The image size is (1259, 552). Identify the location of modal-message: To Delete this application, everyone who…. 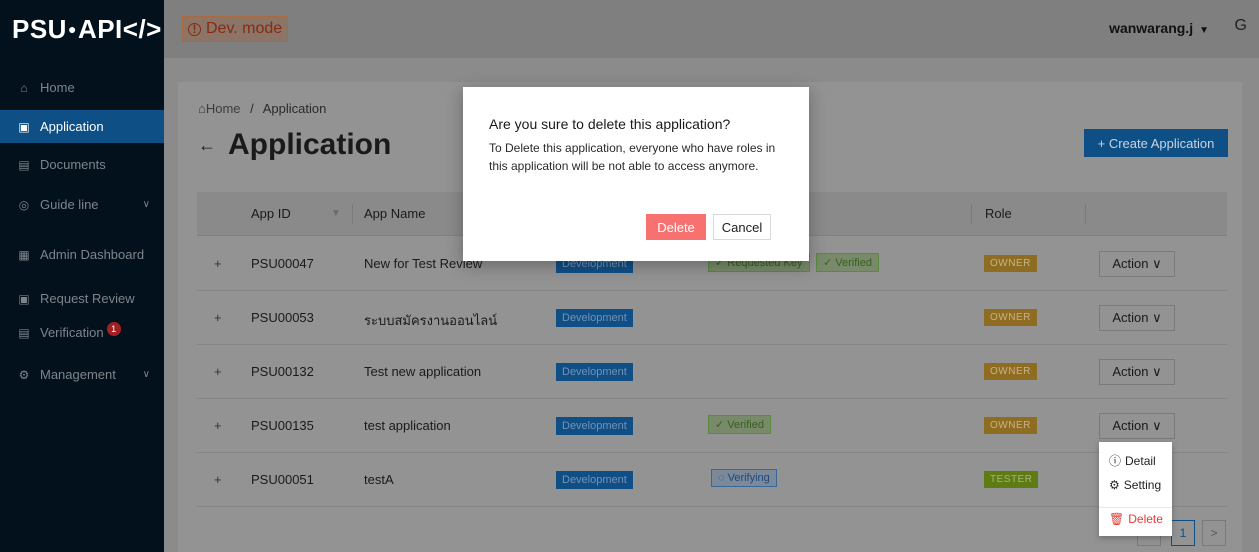
(632, 157).